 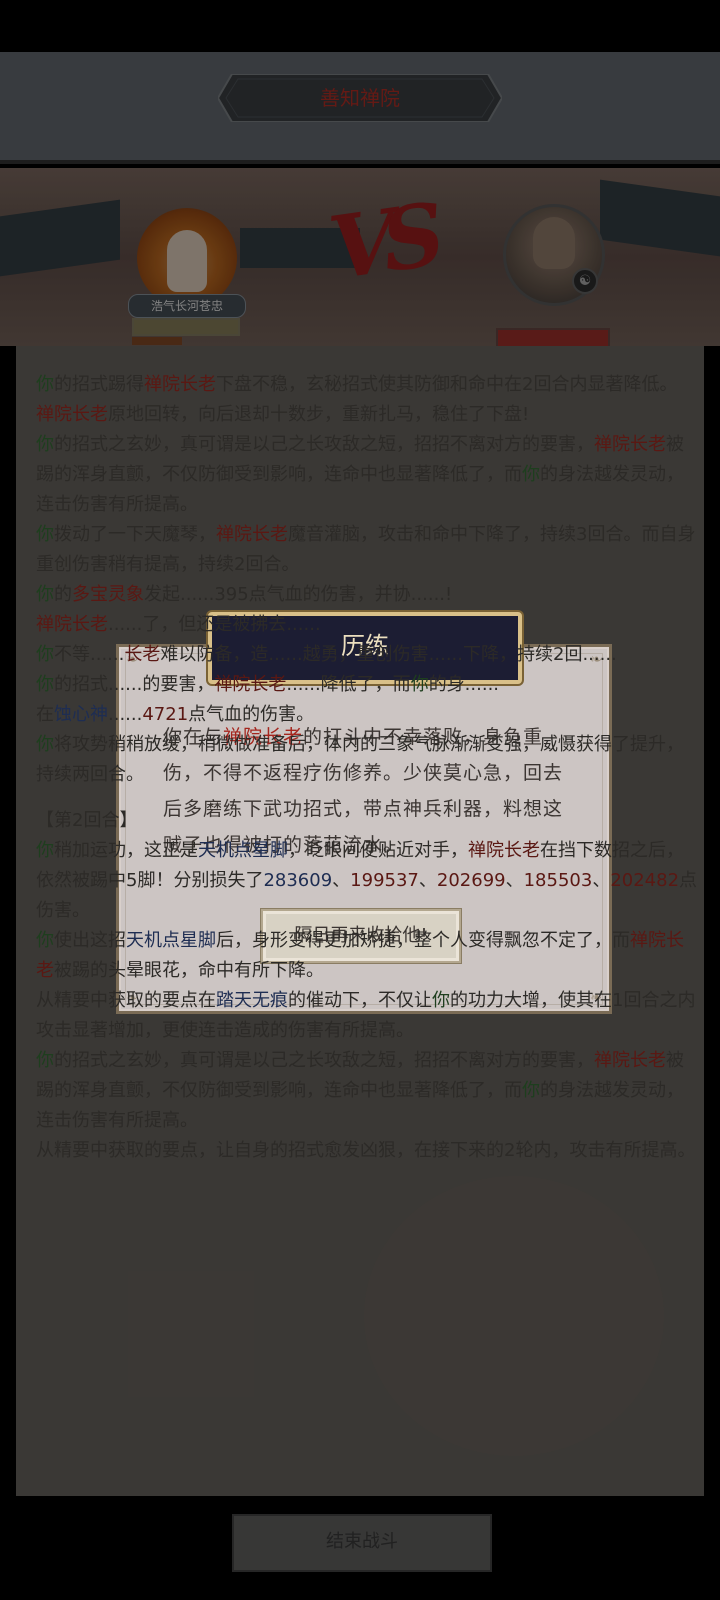 What do you see at coordinates (645, 880) in the screenshot?
I see `log-segment: 202482` at bounding box center [645, 880].